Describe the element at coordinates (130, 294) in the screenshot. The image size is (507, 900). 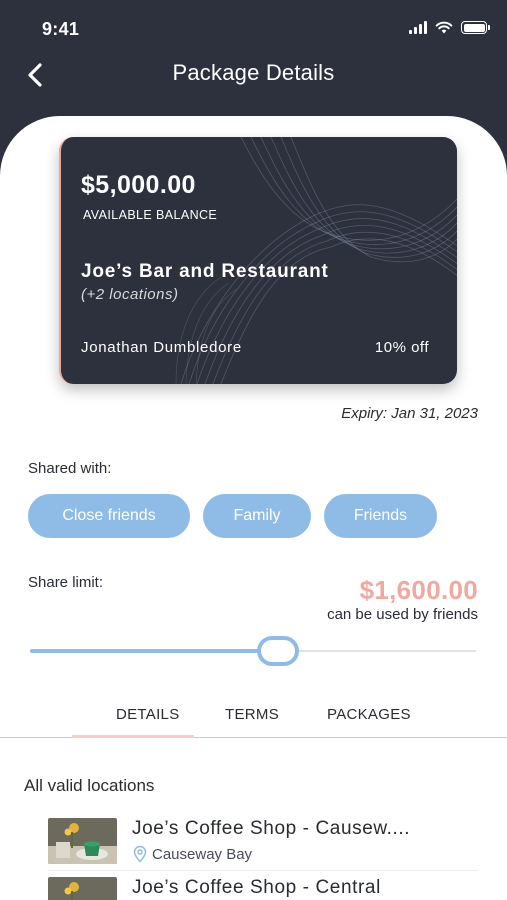
I see `card-locations-count: (+2 locations)` at that location.